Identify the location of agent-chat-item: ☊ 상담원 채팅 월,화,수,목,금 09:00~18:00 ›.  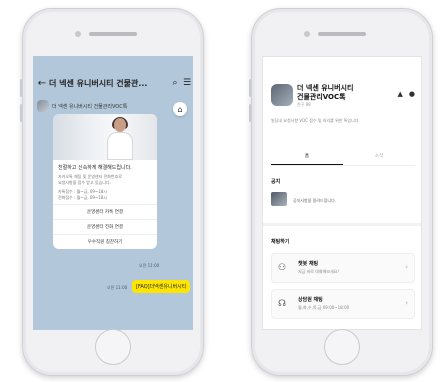
(343, 304).